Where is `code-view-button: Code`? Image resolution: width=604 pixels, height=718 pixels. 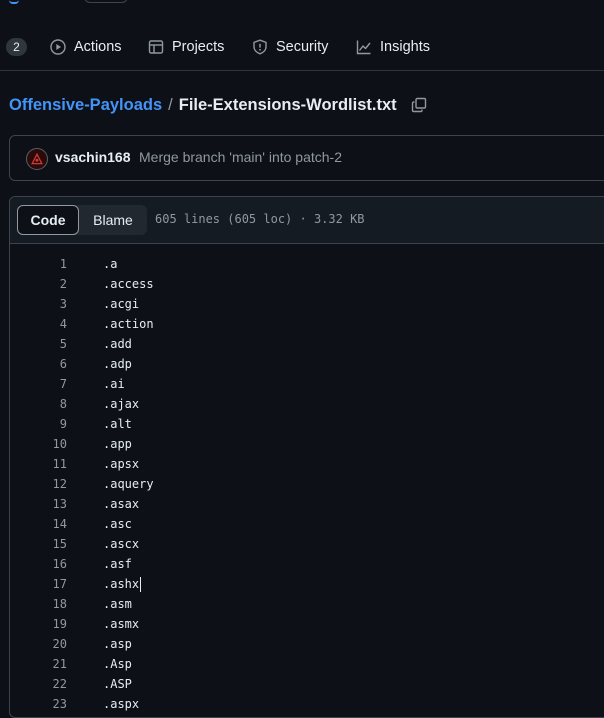
code-view-button: Code is located at coordinates (48, 220).